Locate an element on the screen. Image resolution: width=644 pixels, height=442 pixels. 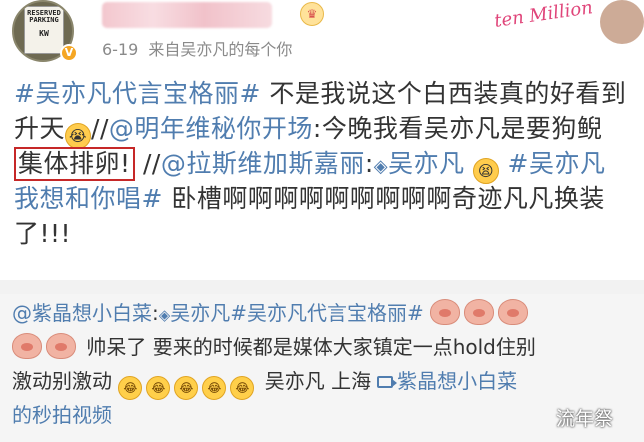
verified-badge-icon: V is located at coordinates (69, 53).